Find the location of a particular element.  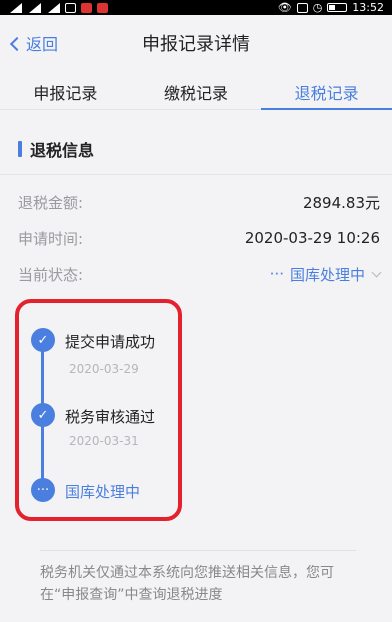

back-button: 返回 is located at coordinates (34, 43).